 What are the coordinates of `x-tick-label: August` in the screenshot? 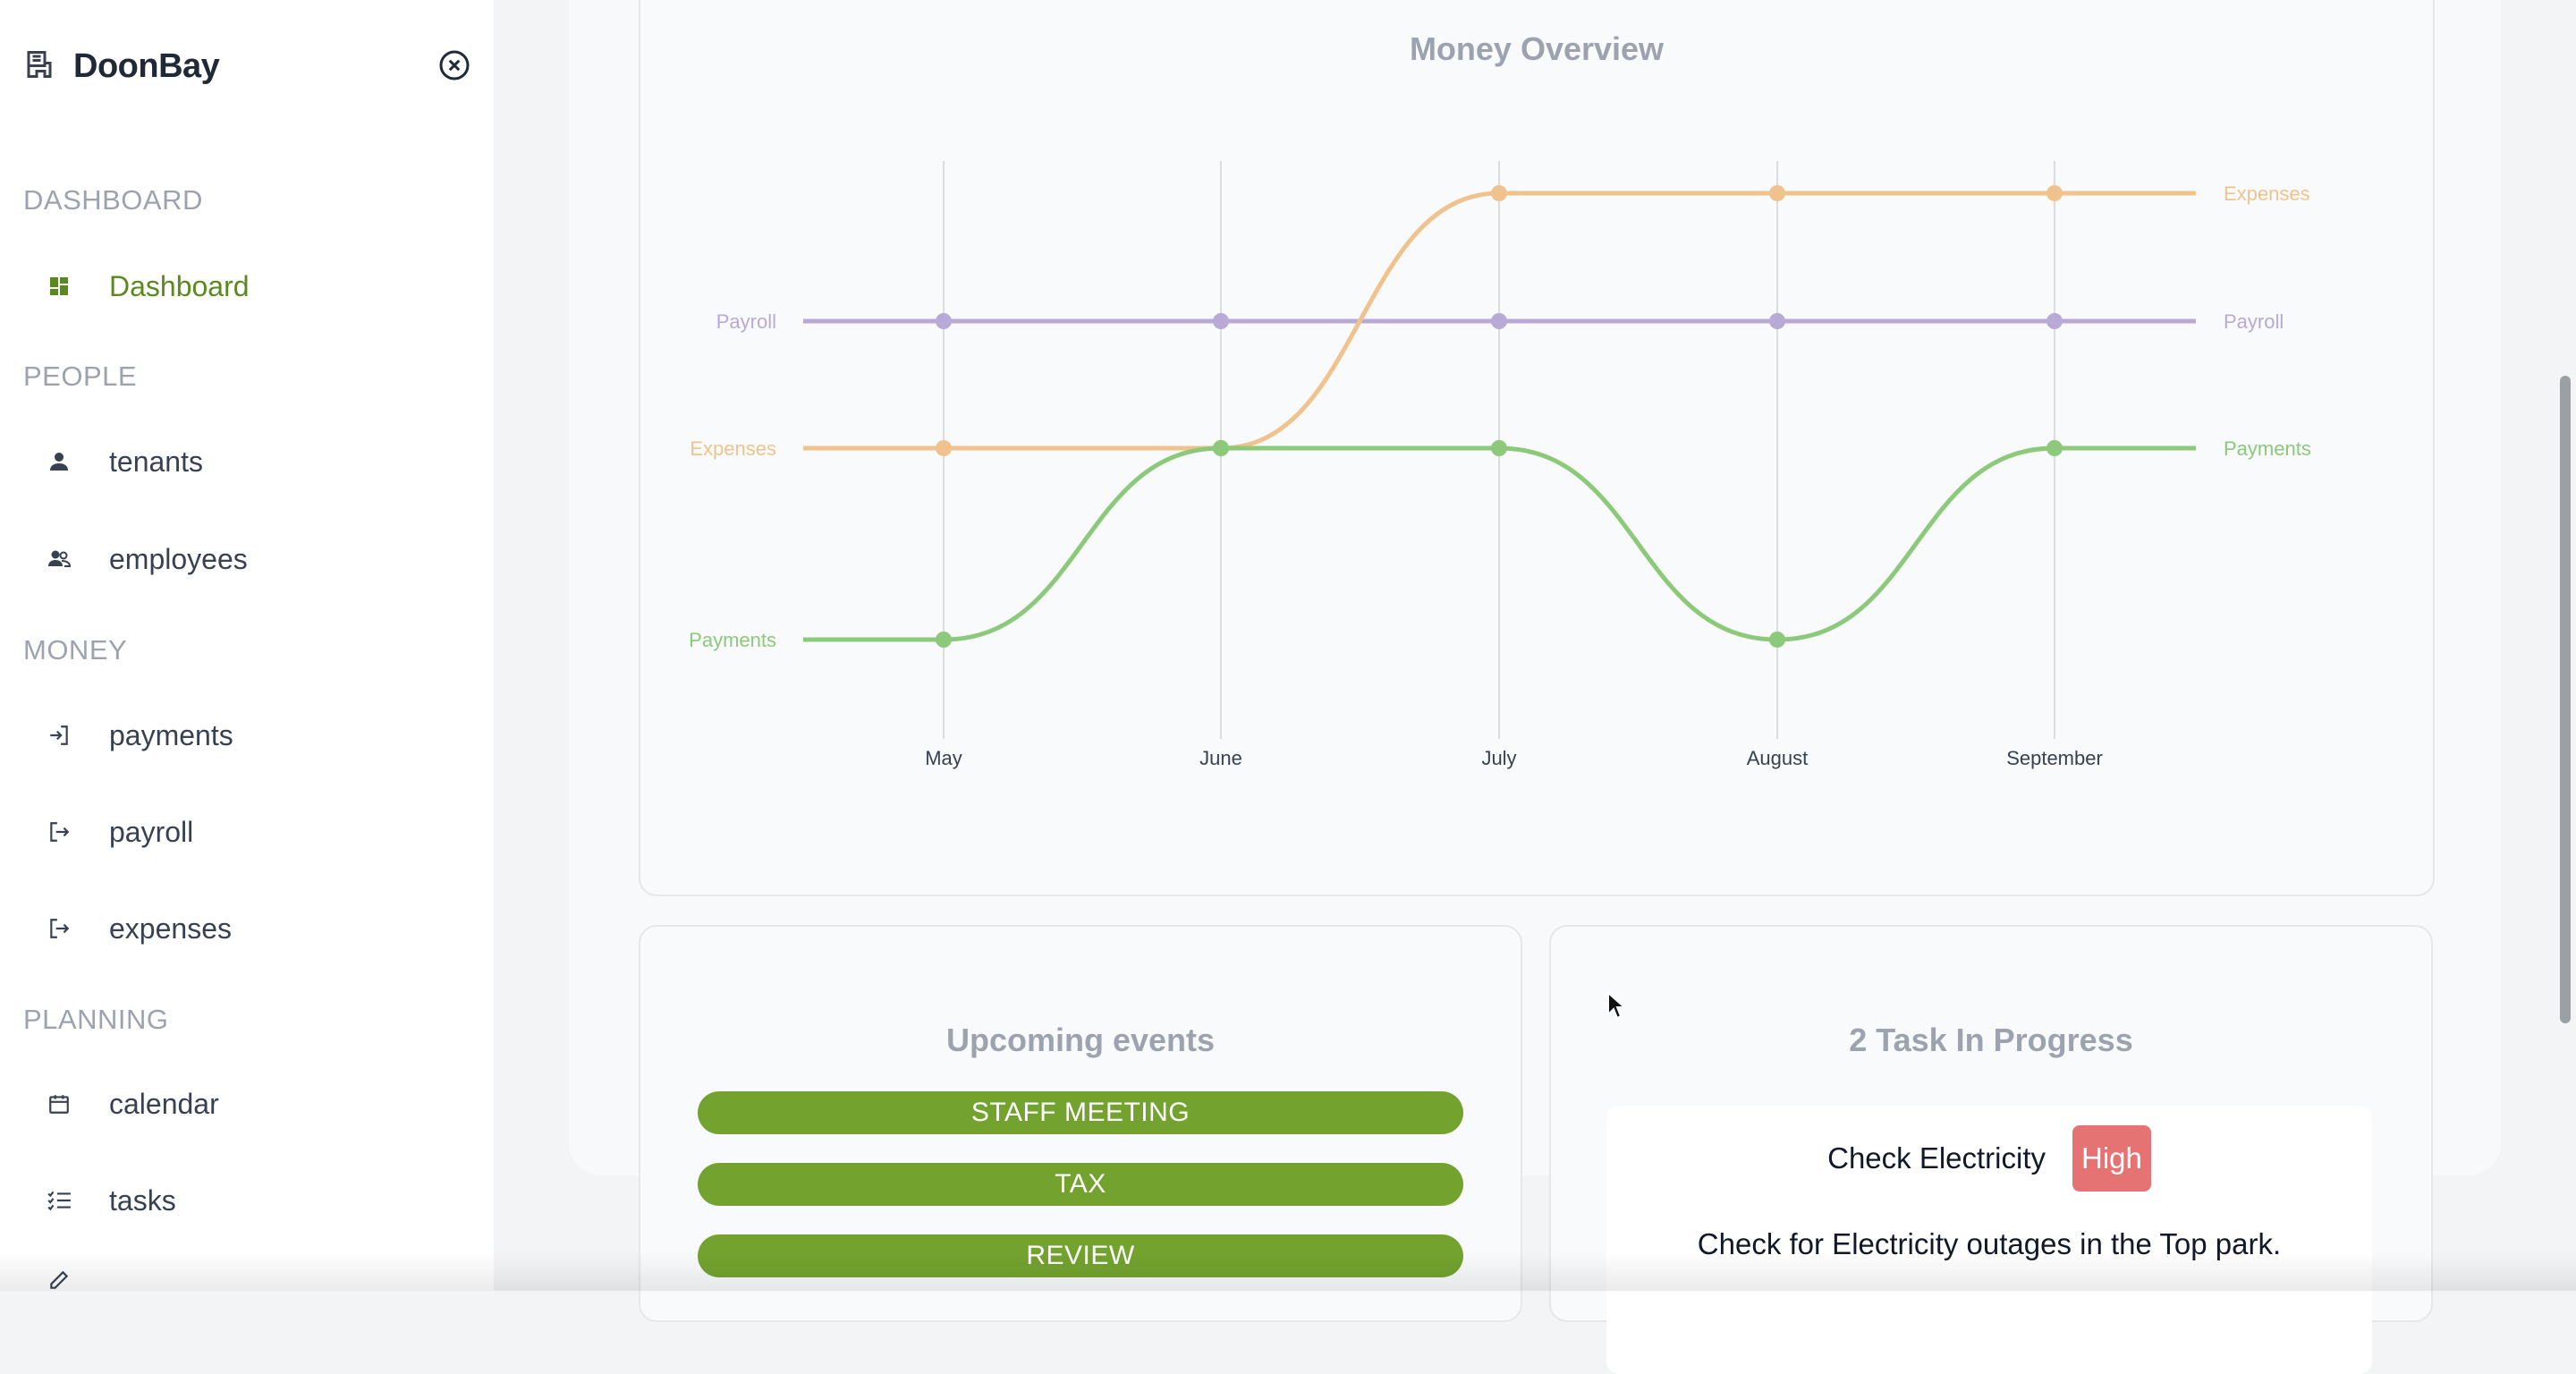 It's located at (1778, 758).